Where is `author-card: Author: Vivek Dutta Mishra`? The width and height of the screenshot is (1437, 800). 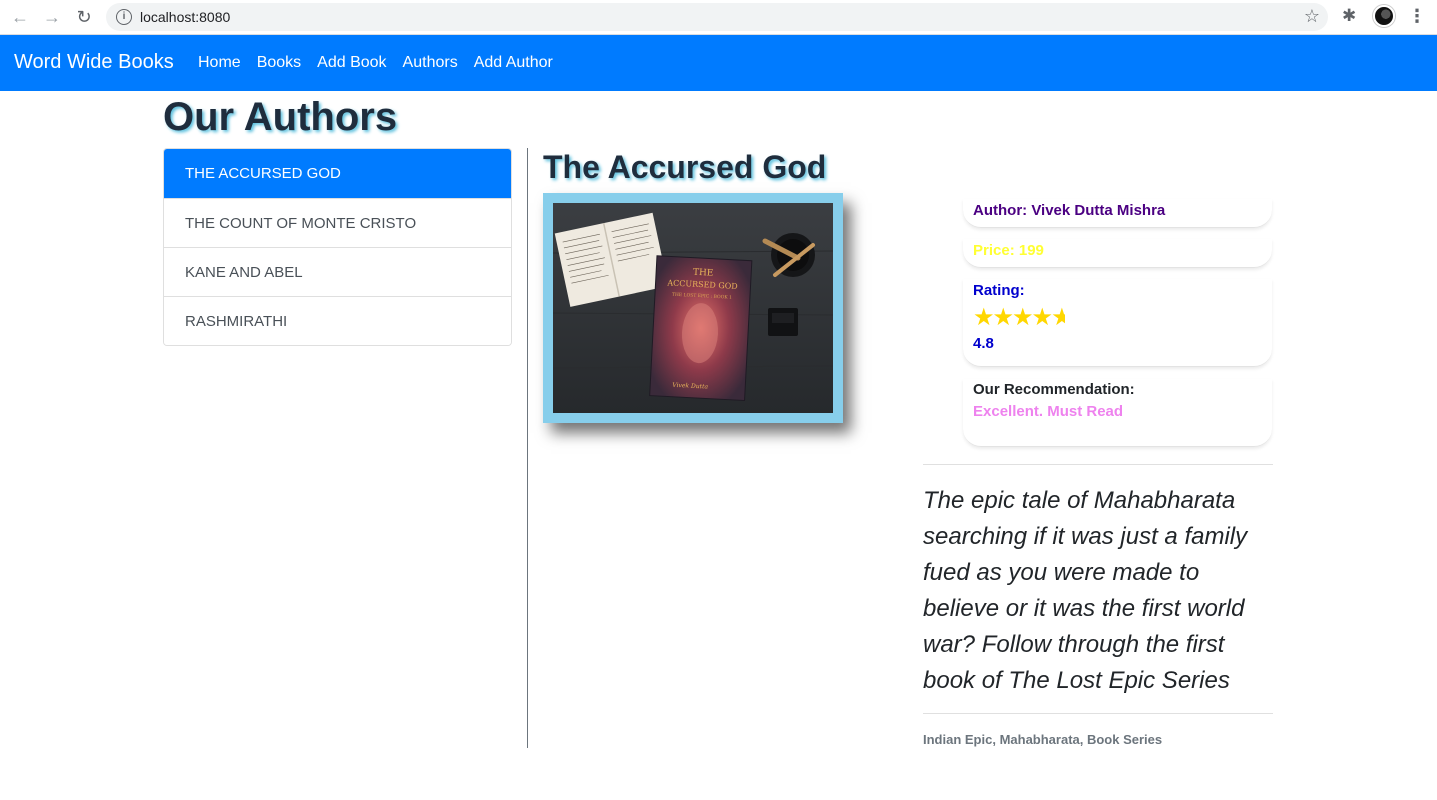
author-card: Author: Vivek Dutta Mishra is located at coordinates (1117, 213).